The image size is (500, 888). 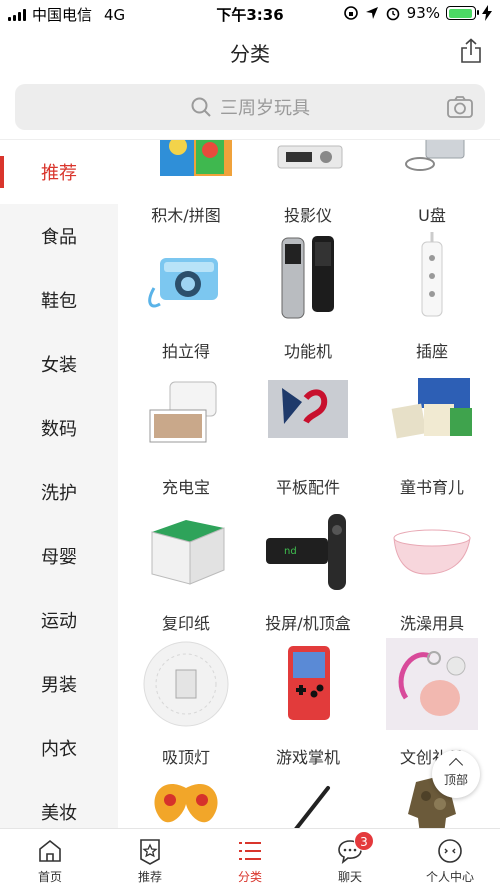 I want to click on grid-item-power-strip: 插座, so click(x=432, y=297).